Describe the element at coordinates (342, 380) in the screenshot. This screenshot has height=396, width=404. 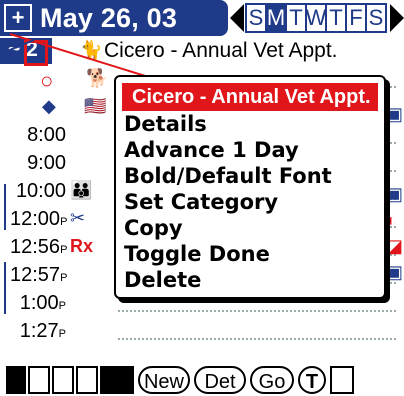
I see `expand-icon` at that location.